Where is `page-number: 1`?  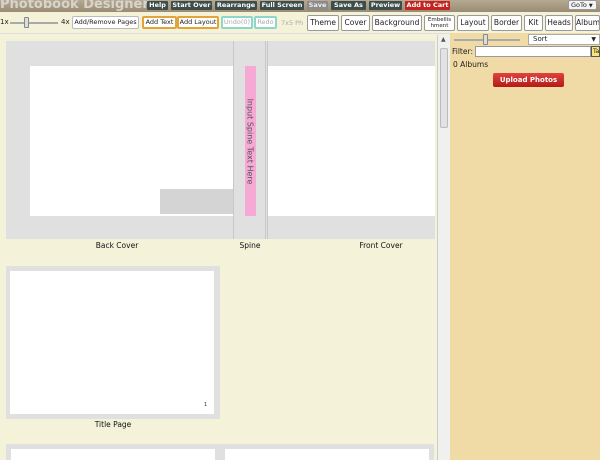
page-number: 1 is located at coordinates (206, 405).